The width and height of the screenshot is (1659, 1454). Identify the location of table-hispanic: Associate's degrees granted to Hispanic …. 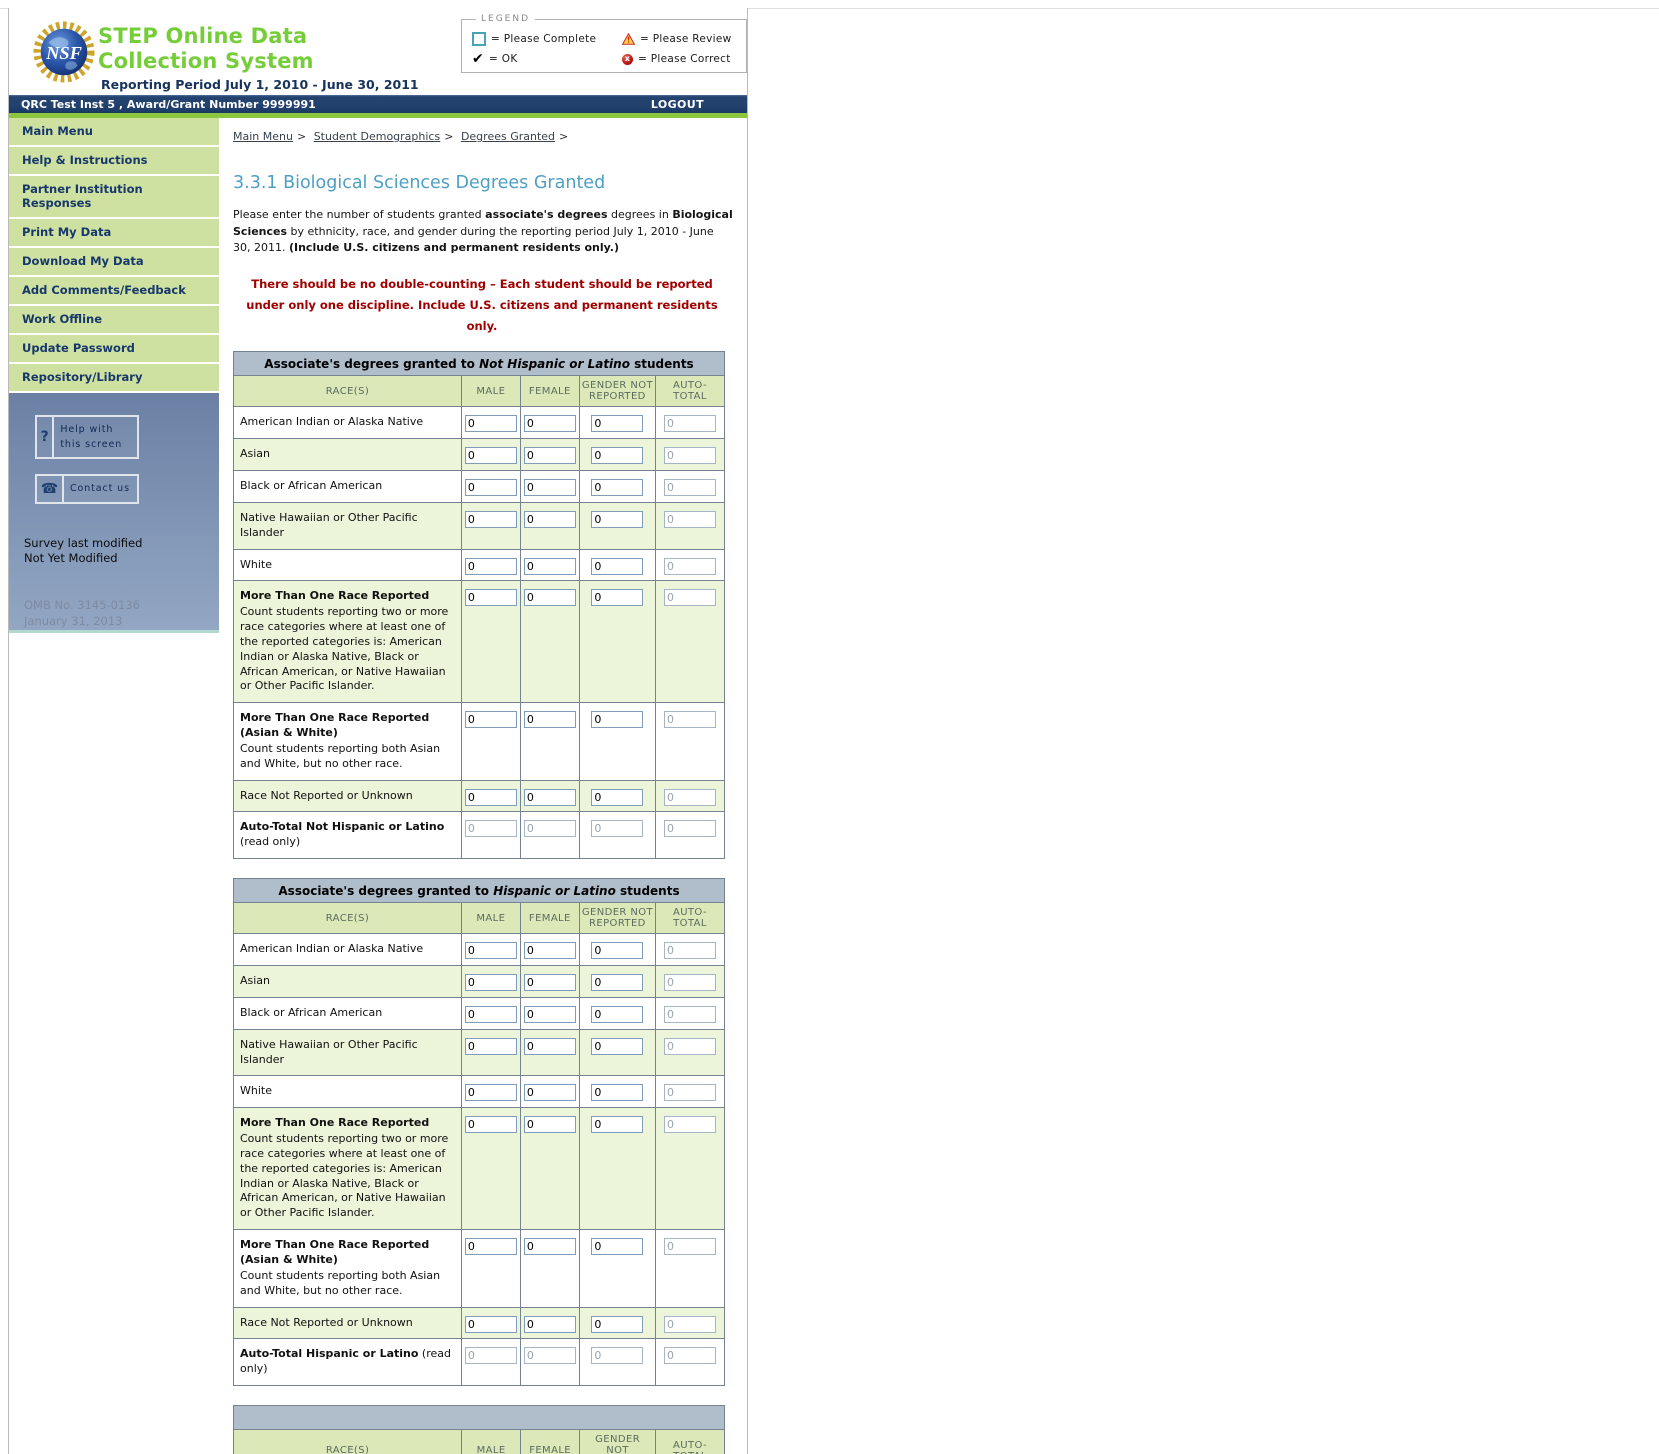
(479, 1132).